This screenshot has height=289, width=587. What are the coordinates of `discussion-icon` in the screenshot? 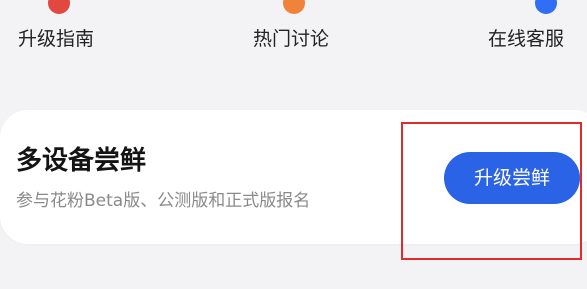 It's located at (294, 7).